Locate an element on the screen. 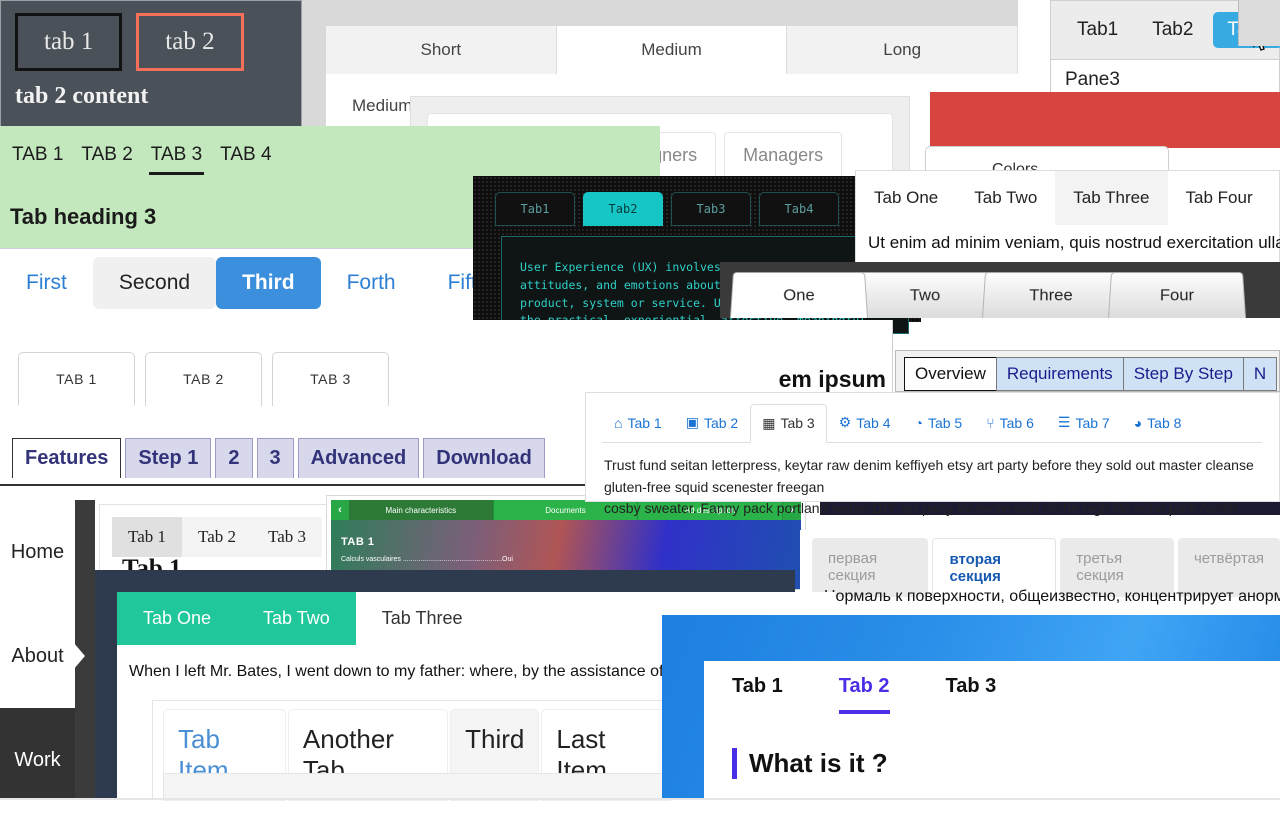 Image resolution: width=1280 pixels, height=820 pixels. tab-teal-3: Tab3 is located at coordinates (711, 209).